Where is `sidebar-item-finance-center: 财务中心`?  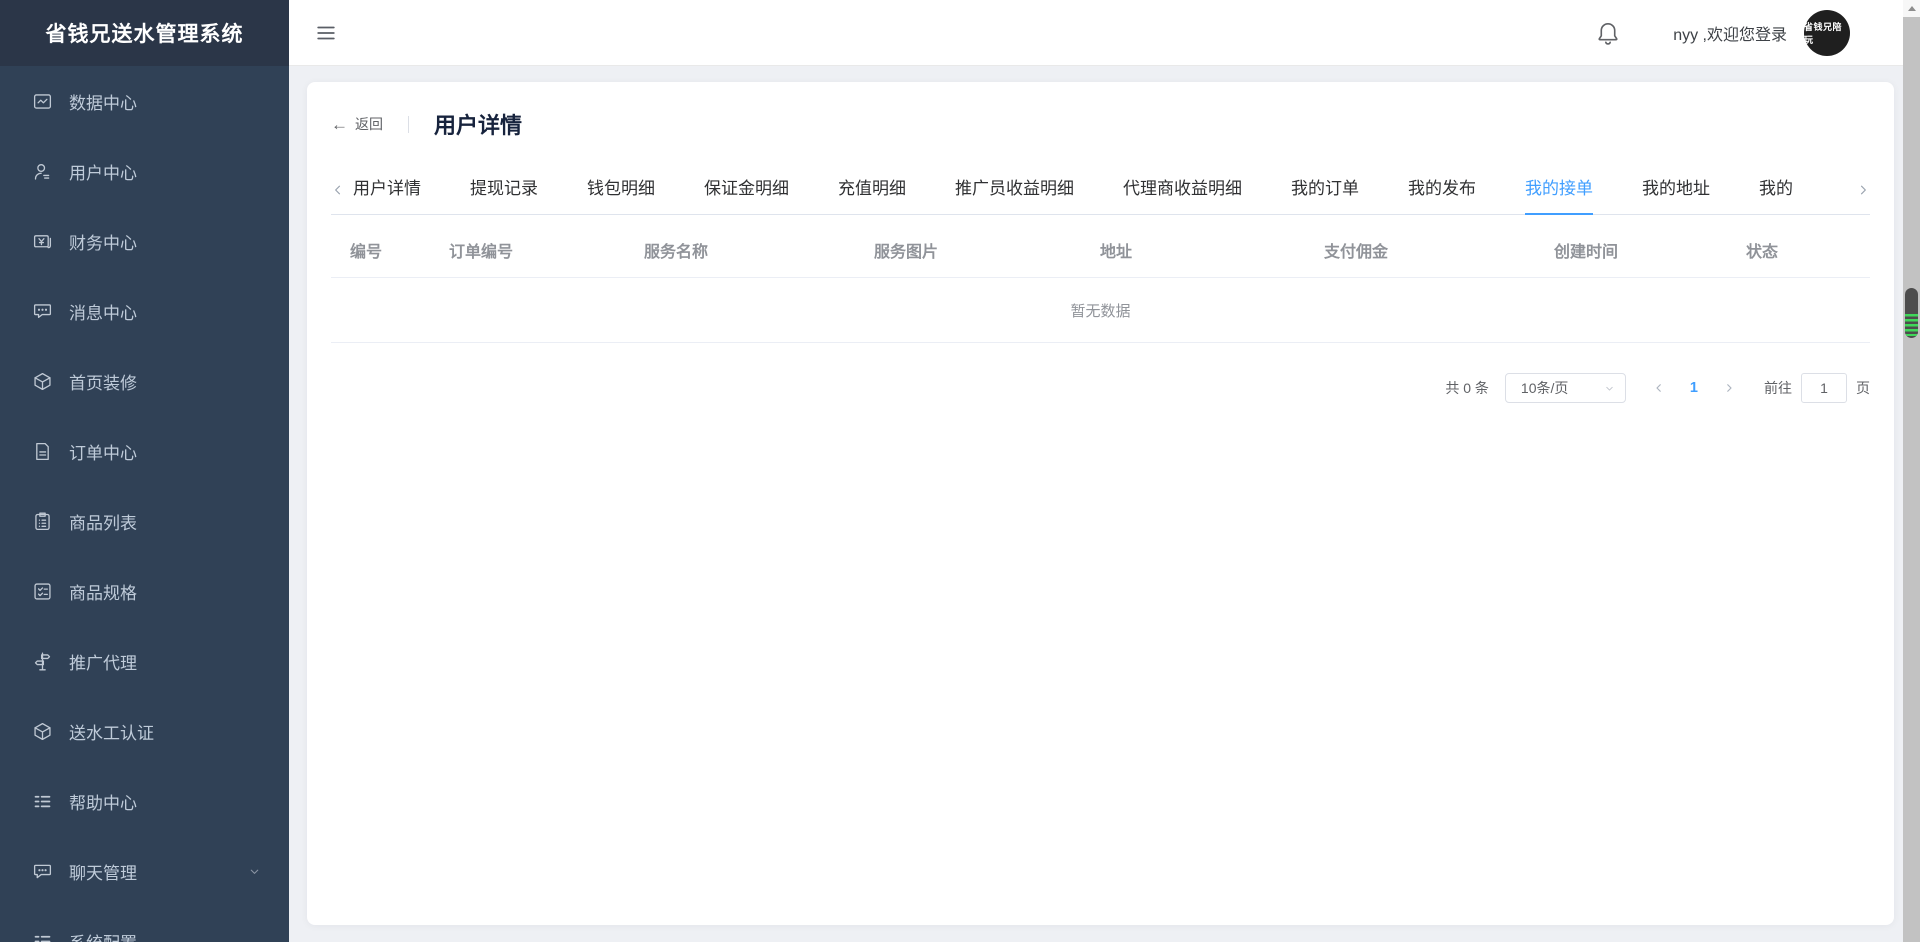
sidebar-item-finance-center: 财务中心 is located at coordinates (144, 241).